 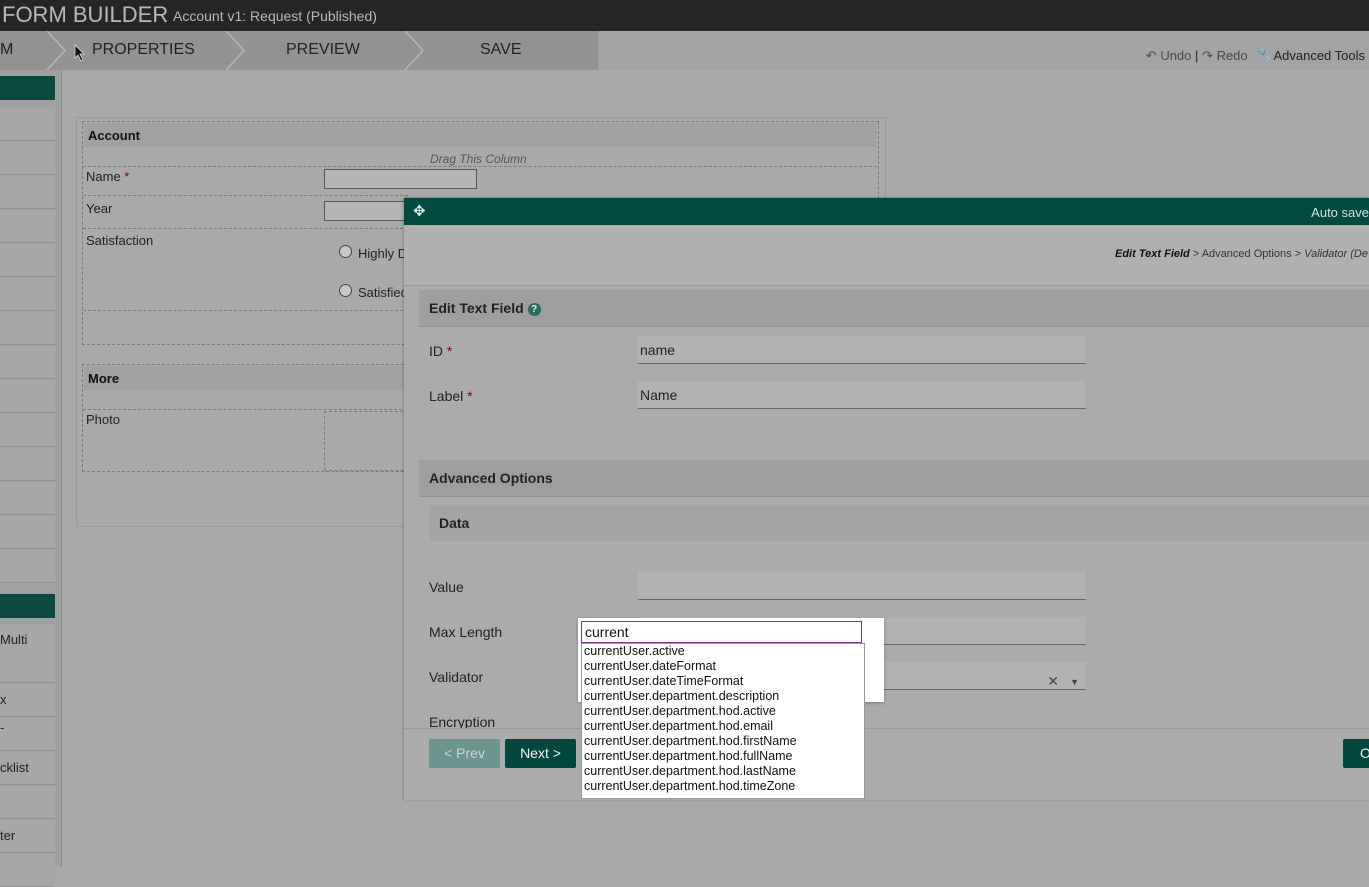 What do you see at coordinates (1255, 56) in the screenshot?
I see `toolbar-tools: ↶ Undo | ↷ Redo 🔧Advanced Tools` at bounding box center [1255, 56].